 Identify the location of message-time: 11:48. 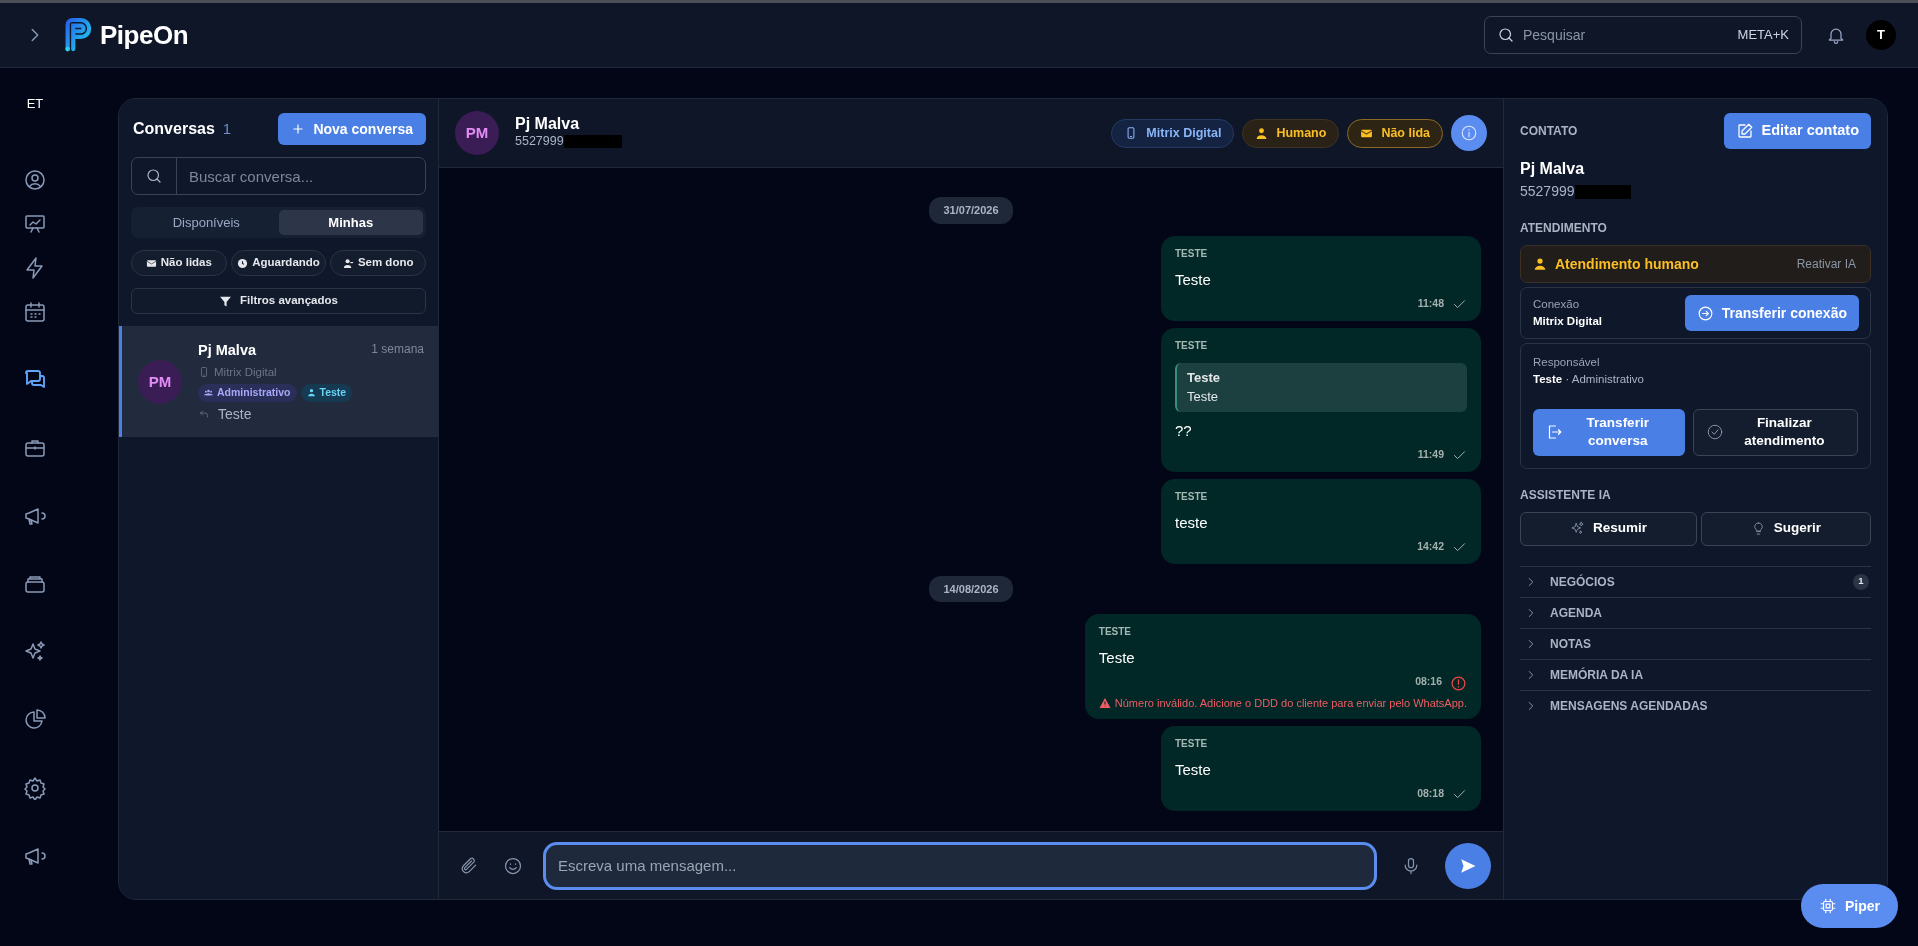
(1430, 303).